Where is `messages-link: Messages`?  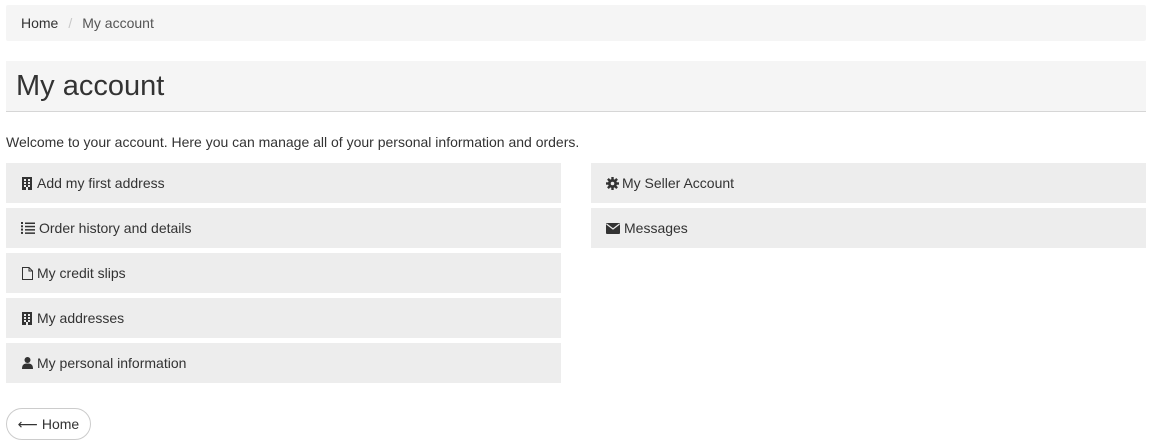 messages-link: Messages is located at coordinates (868, 228).